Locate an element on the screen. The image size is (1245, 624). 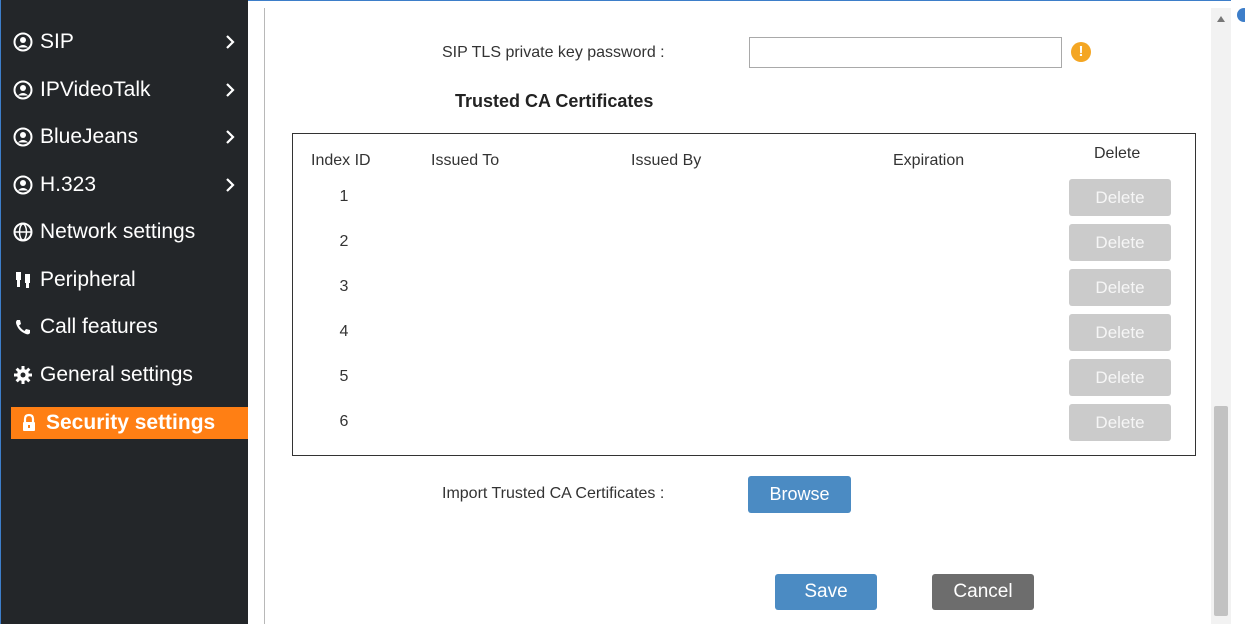
tls-password-input is located at coordinates (905, 52).